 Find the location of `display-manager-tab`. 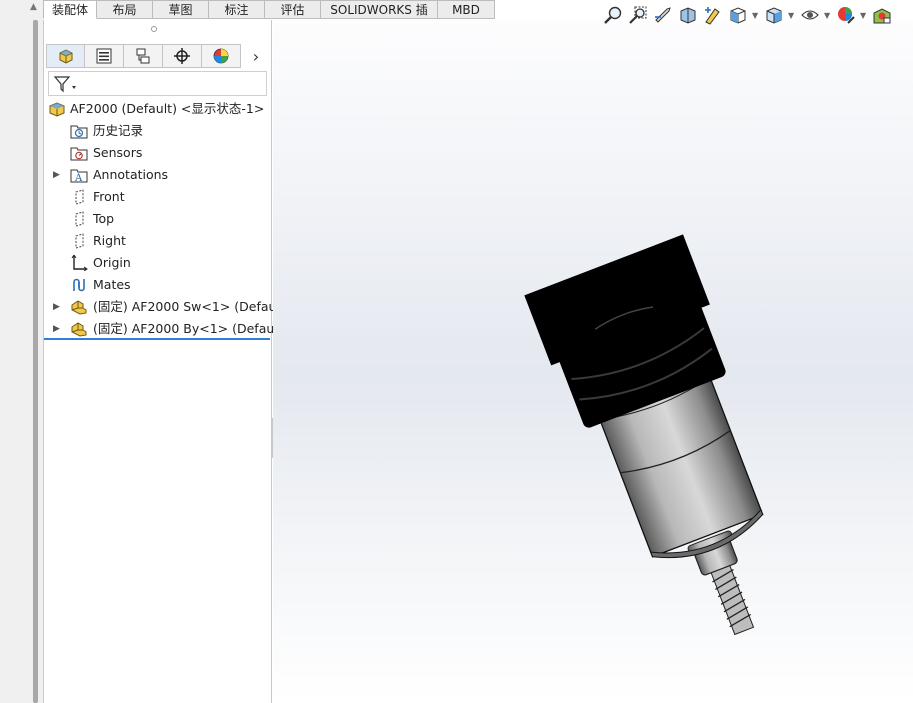

display-manager-tab is located at coordinates (221, 56).